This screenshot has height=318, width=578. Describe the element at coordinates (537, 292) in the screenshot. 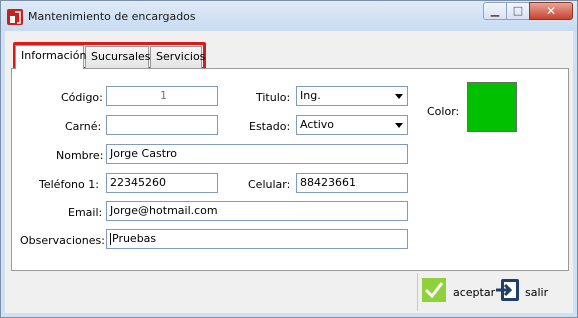

I see `salir-label: salir` at that location.